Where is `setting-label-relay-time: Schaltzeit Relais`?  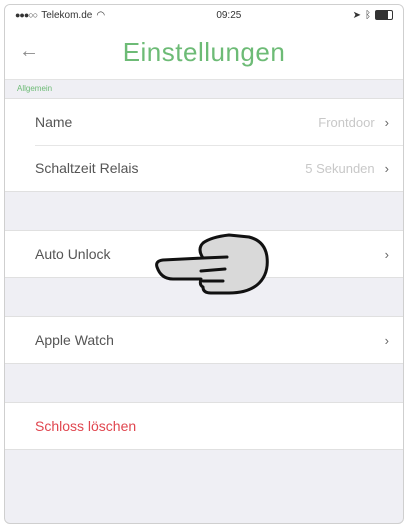
setting-label-relay-time: Schaltzeit Relais is located at coordinates (87, 168).